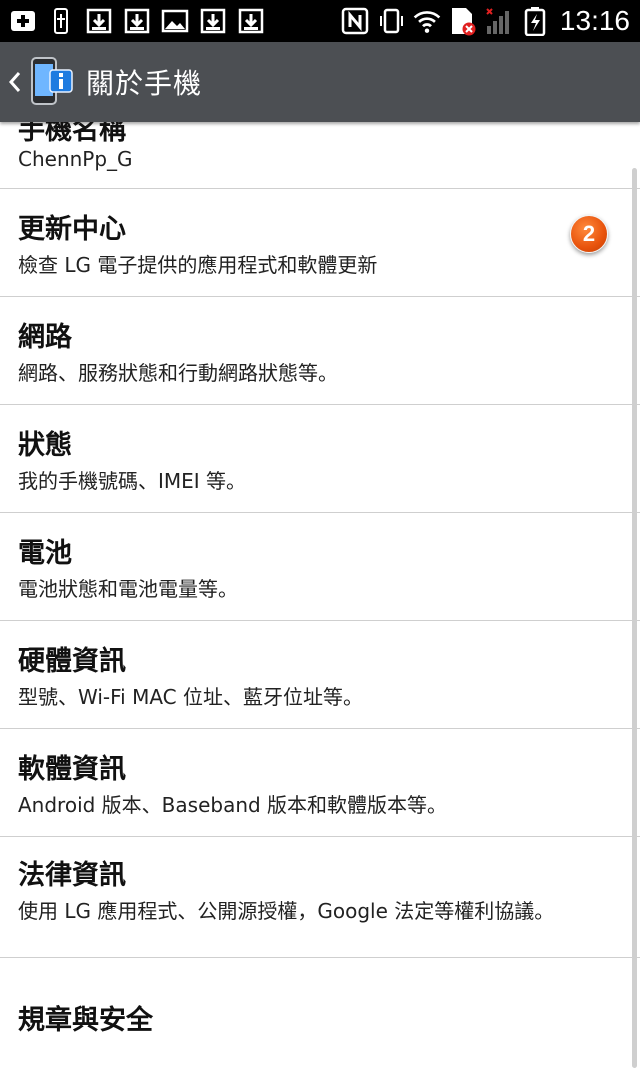 The image size is (640, 1068). What do you see at coordinates (320, 897) in the screenshot?
I see `list-item-legal-info: 法律資訊 使用 LG 應用程式、公開源授權，Google 法定等權利協議。` at bounding box center [320, 897].